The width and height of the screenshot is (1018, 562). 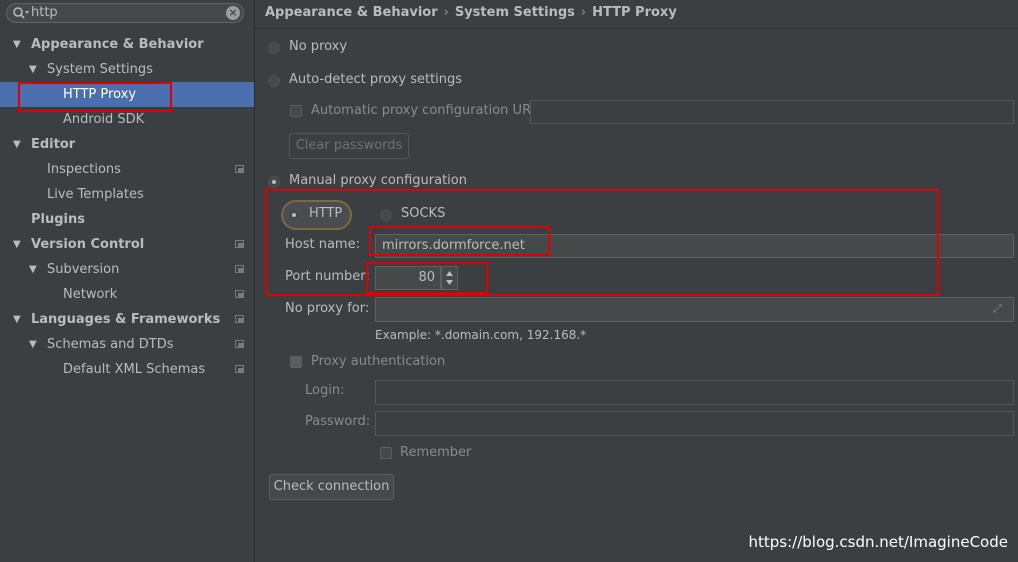 I want to click on search-field: http ×, so click(x=125, y=13).